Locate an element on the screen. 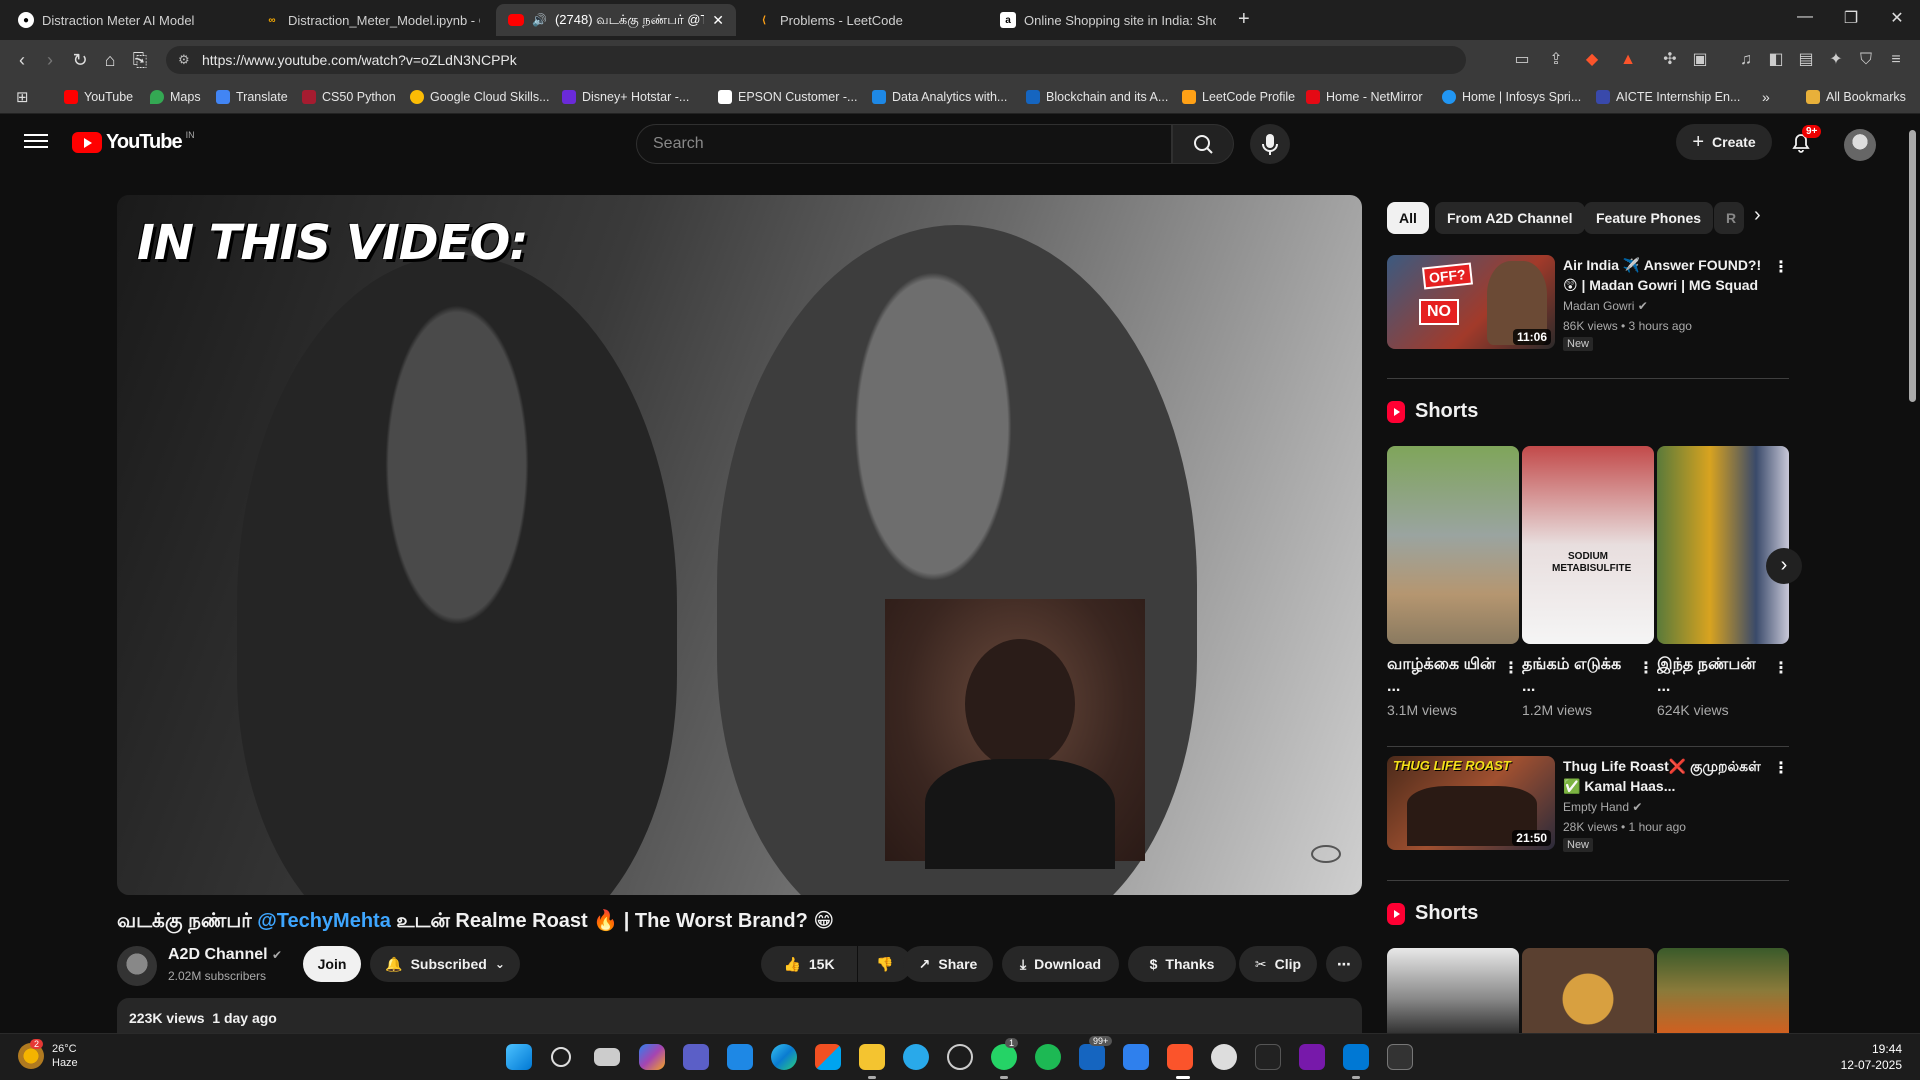 Image resolution: width=1920 pixels, height=1080 pixels. tab-youtube-active: 🔊 (2748) வடக்கு நண்பர் @T ✕ is located at coordinates (616, 20).